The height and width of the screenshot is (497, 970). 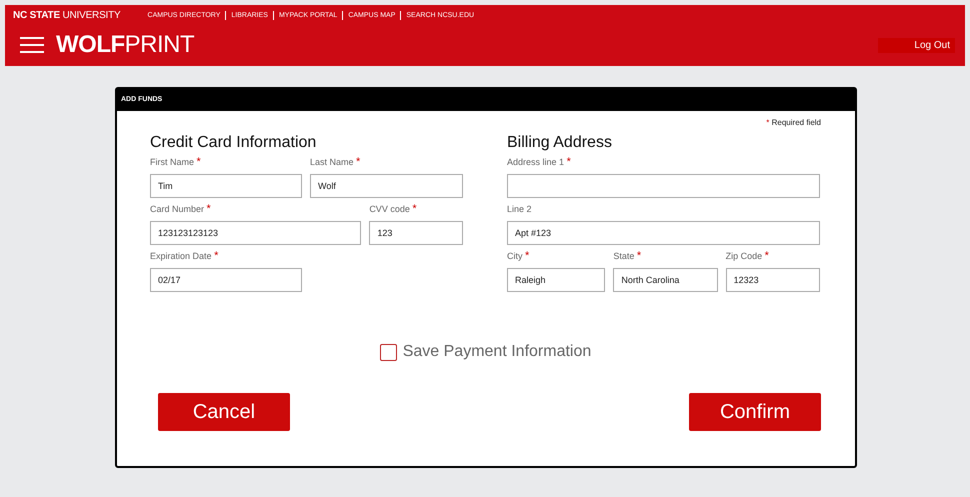 I want to click on university-name: NC STATE UNIVERSITY, so click(x=67, y=15).